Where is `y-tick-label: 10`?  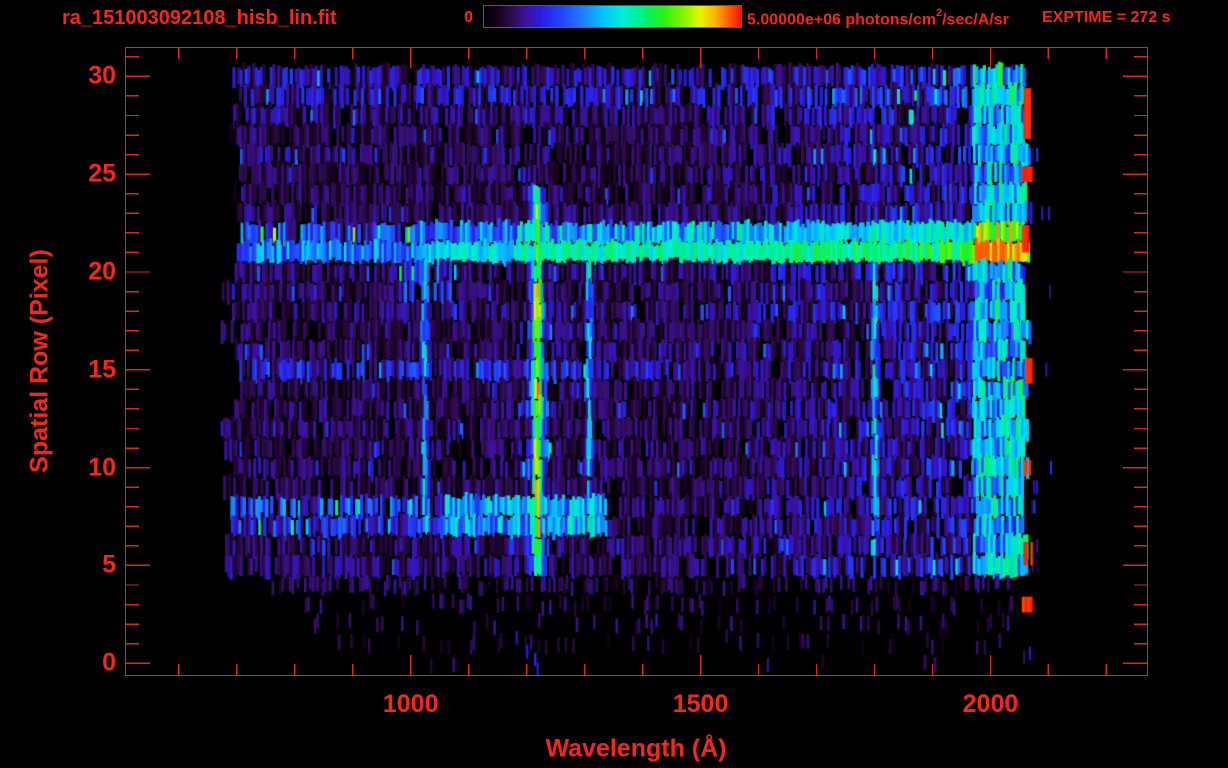 y-tick-label: 10 is located at coordinates (102, 467).